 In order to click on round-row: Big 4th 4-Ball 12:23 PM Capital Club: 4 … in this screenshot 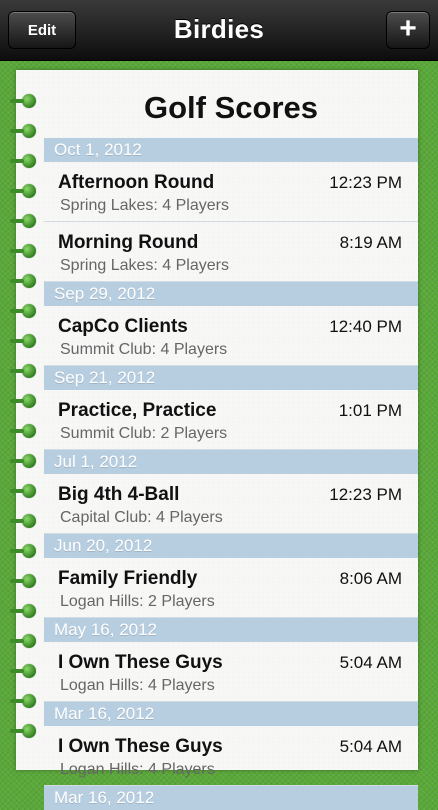, I will do `click(231, 504)`.